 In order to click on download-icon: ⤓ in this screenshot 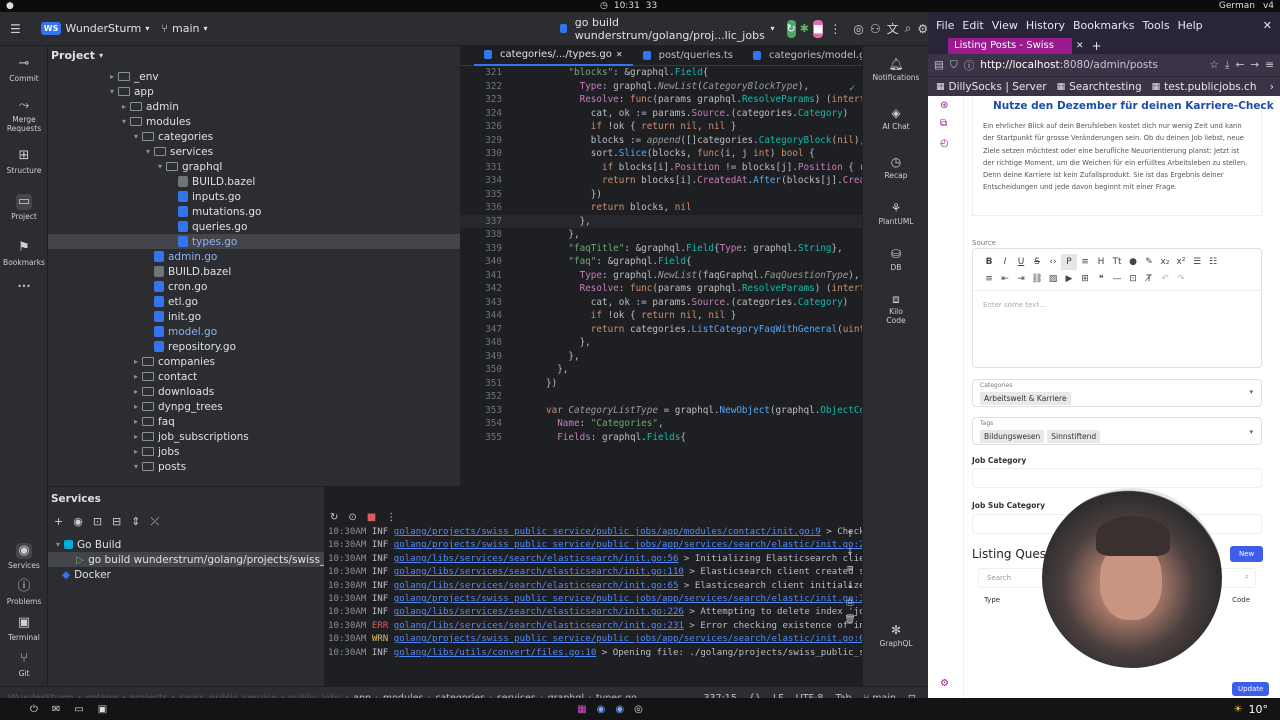, I will do `click(1227, 65)`.